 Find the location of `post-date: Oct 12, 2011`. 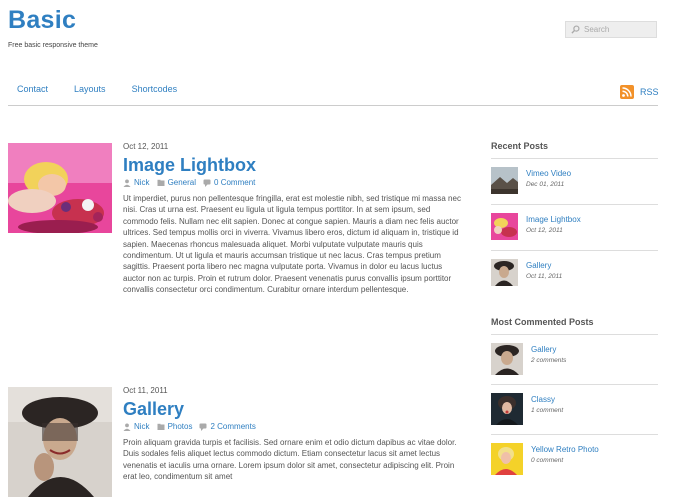

post-date: Oct 12, 2011 is located at coordinates (146, 146).